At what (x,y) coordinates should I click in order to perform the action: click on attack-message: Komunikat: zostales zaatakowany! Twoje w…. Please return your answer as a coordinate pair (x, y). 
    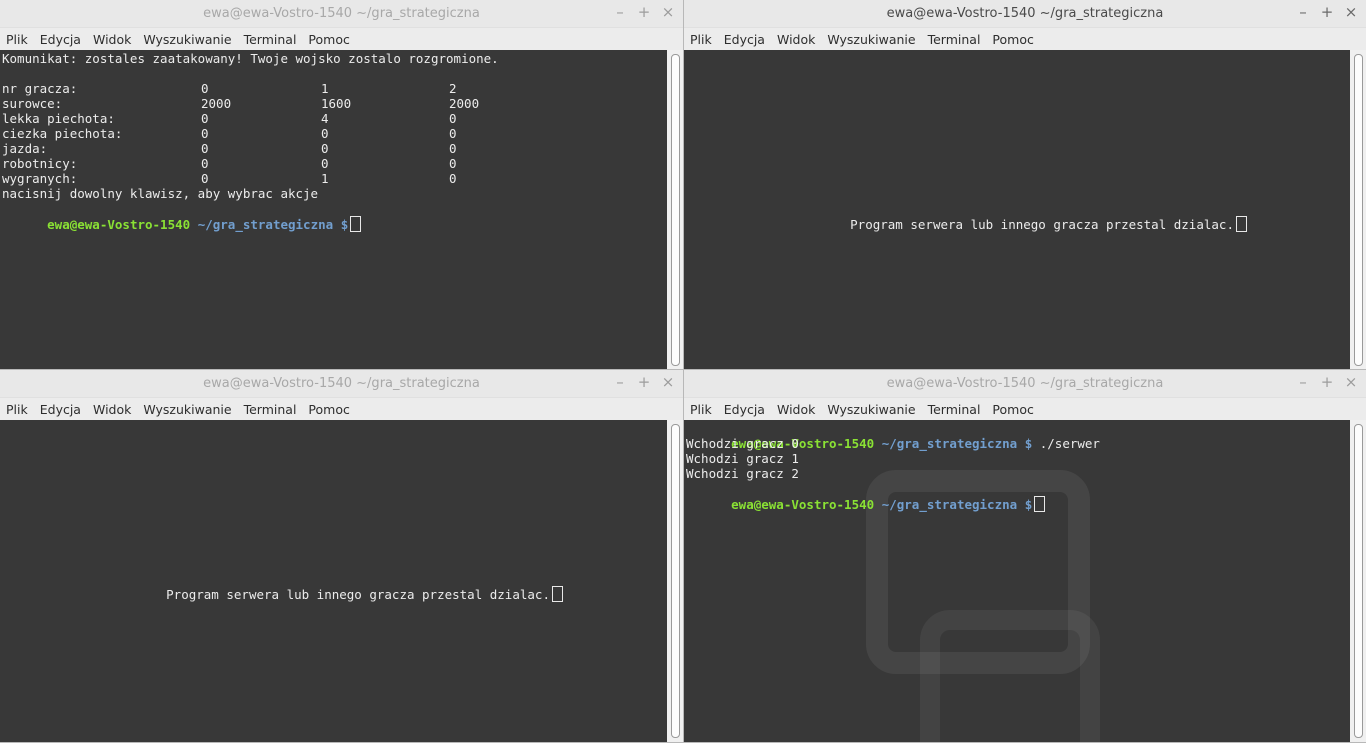
    Looking at the image, I should click on (250, 58).